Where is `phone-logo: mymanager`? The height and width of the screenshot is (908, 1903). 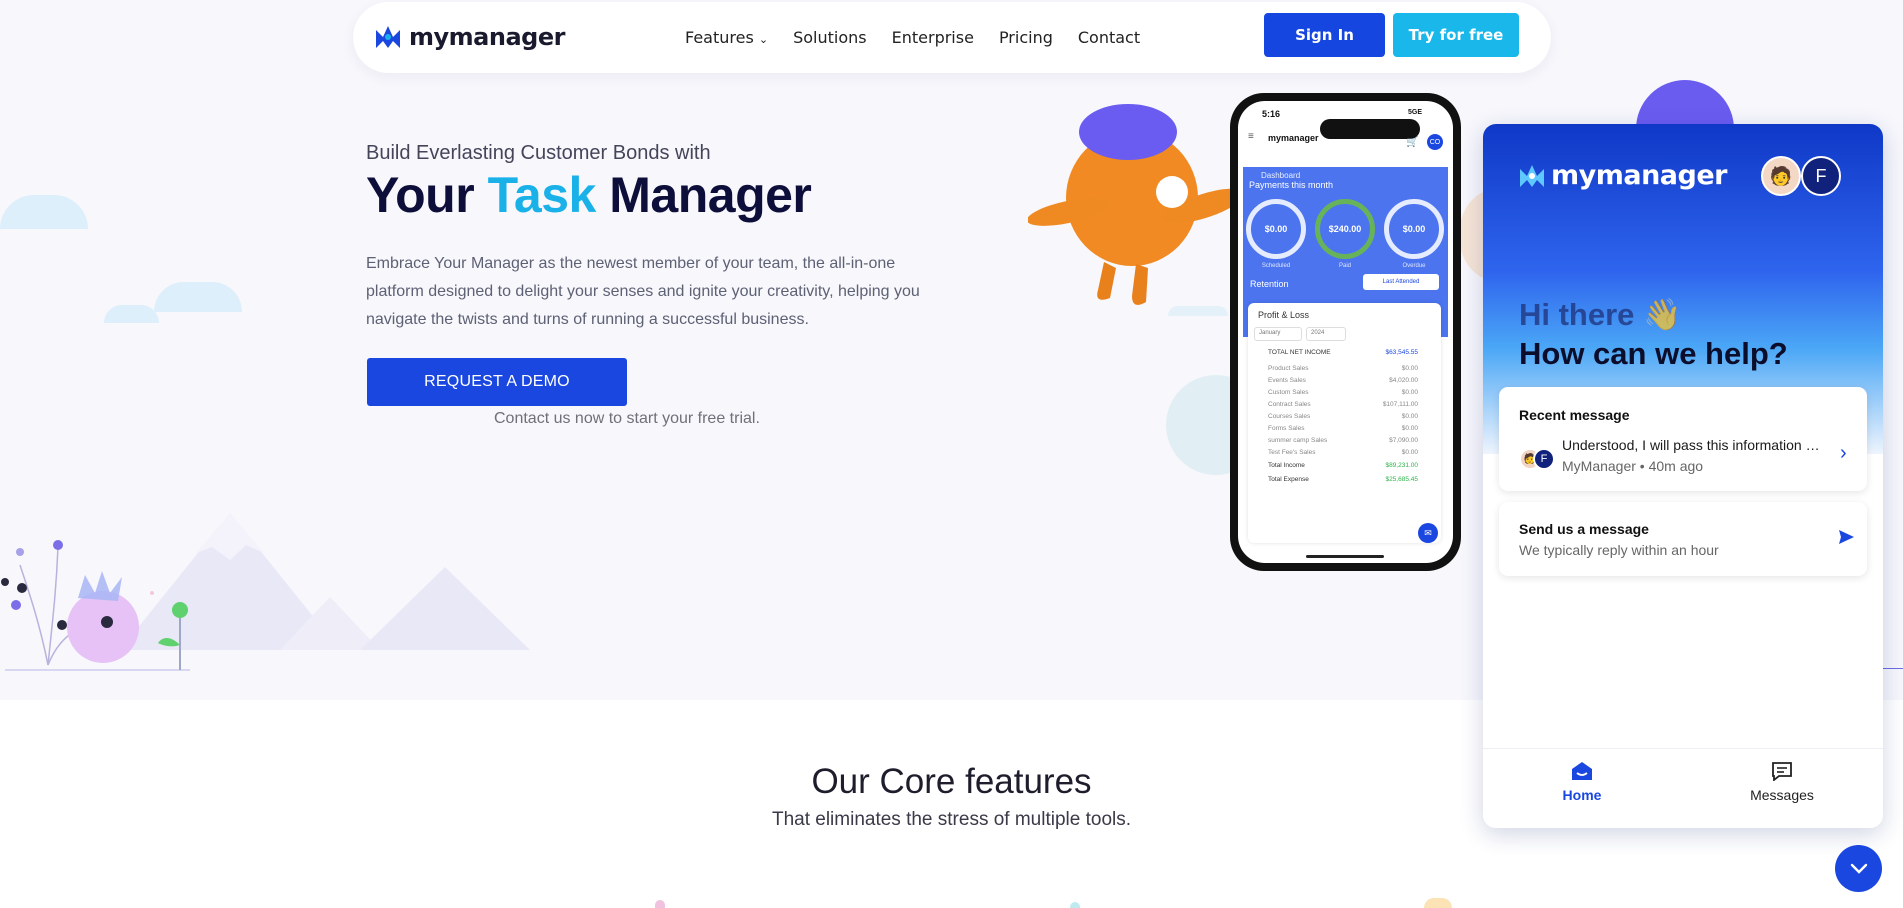 phone-logo: mymanager is located at coordinates (1293, 138).